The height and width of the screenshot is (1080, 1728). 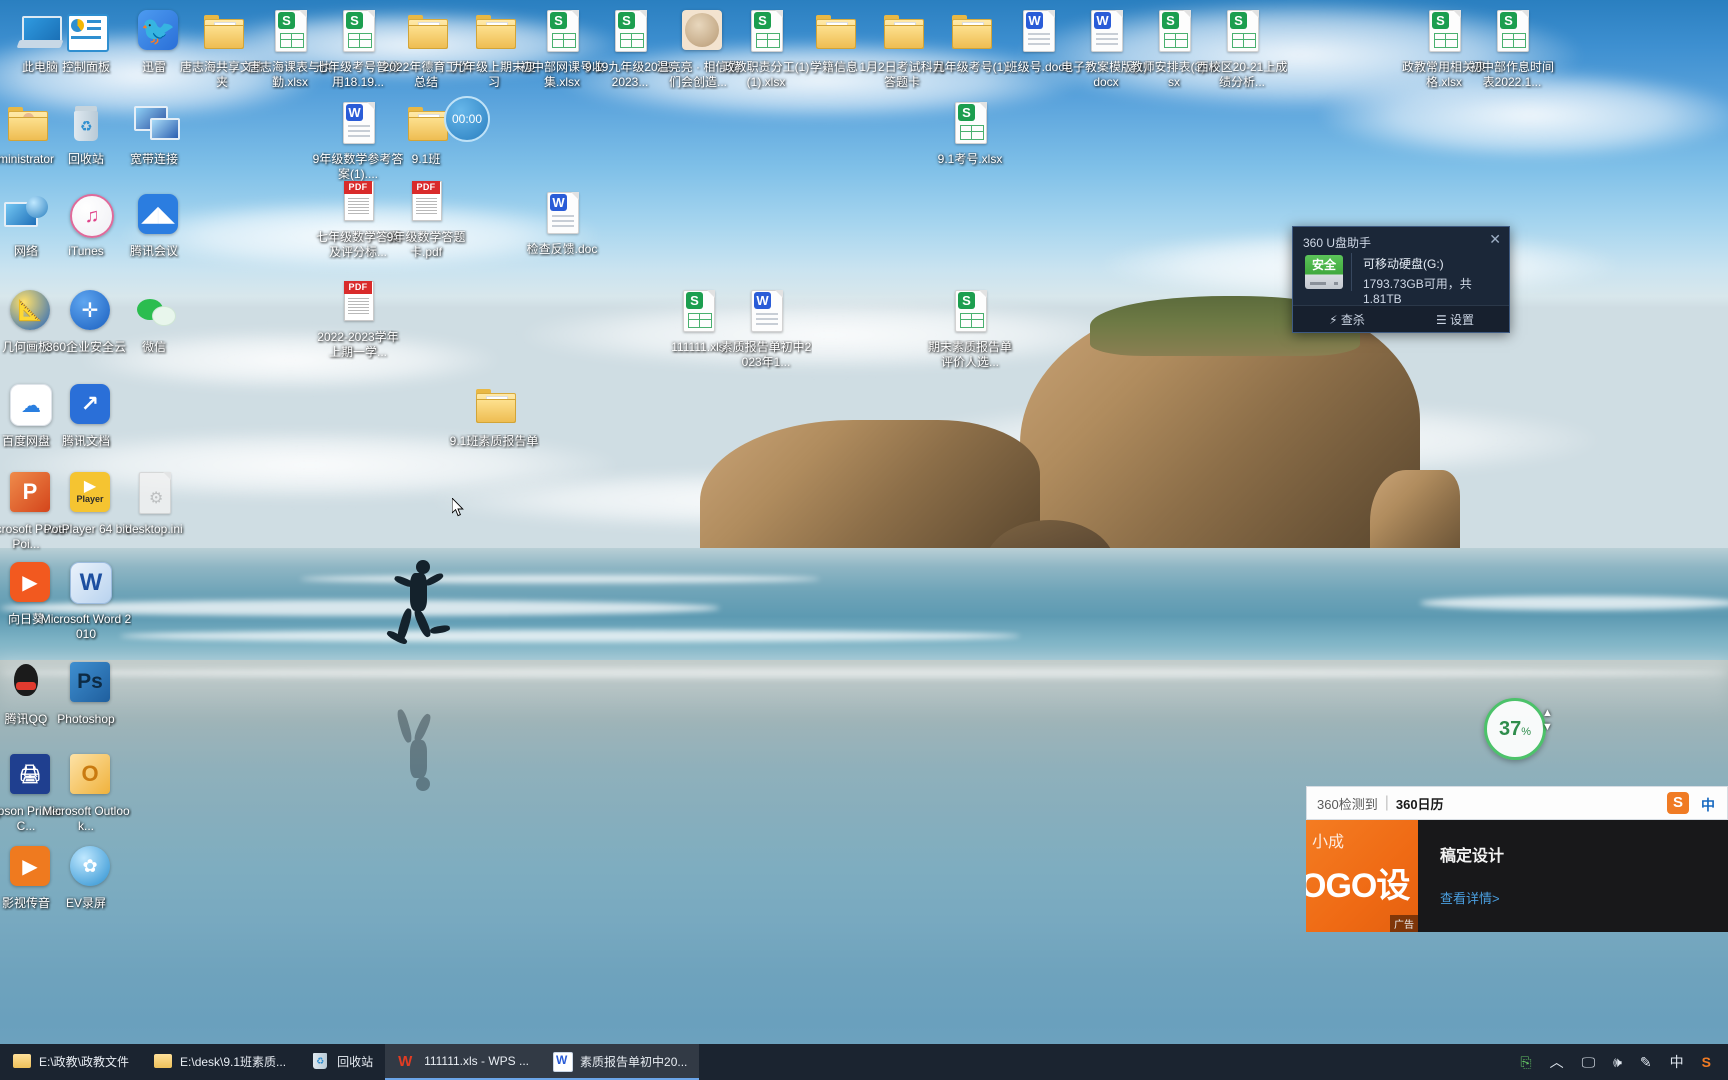 I want to click on udisk-settings-button: ☰ 设置, so click(x=1455, y=319).